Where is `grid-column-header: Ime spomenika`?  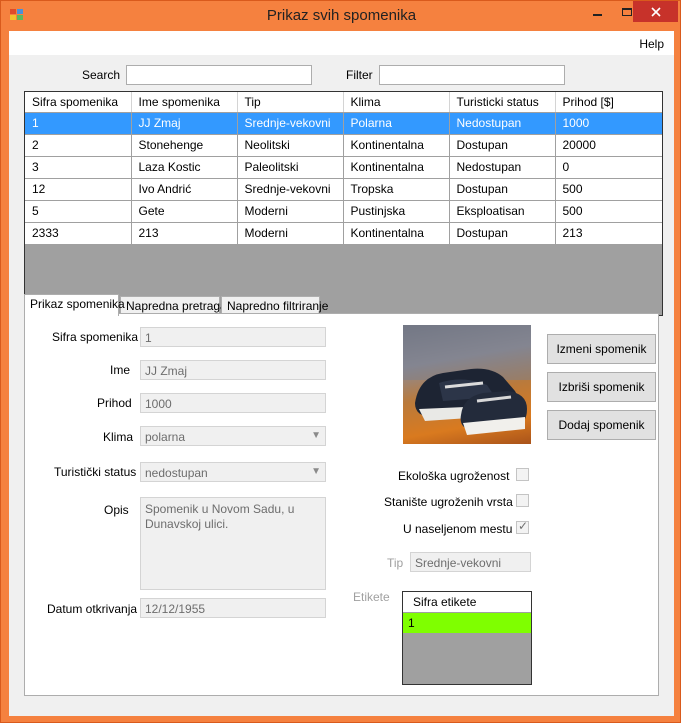
grid-column-header: Ime spomenika is located at coordinates (184, 102).